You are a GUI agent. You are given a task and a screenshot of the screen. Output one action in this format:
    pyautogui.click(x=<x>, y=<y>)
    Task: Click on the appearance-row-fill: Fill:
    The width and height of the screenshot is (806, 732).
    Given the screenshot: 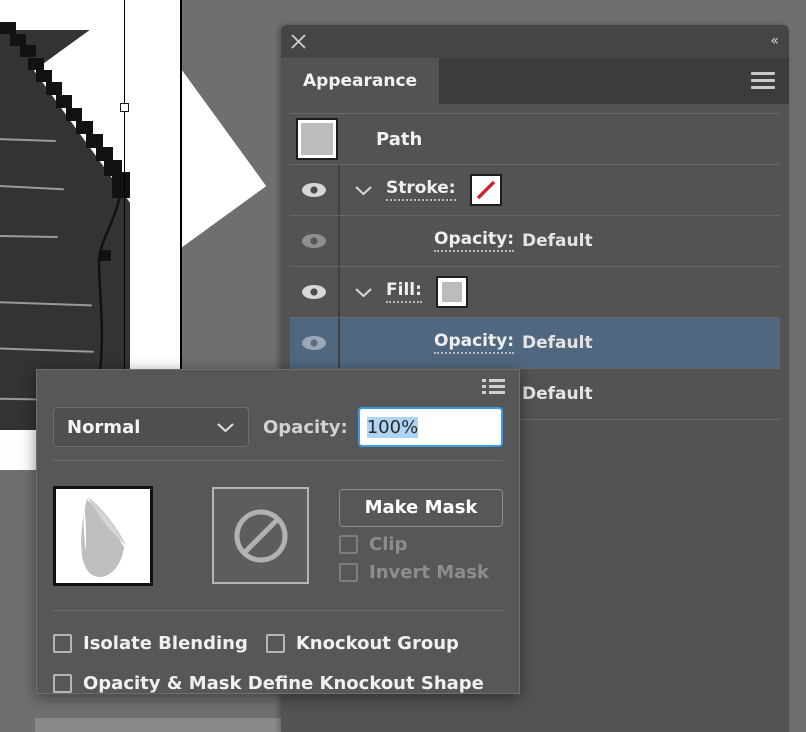 What is the action you would take?
    pyautogui.click(x=535, y=292)
    